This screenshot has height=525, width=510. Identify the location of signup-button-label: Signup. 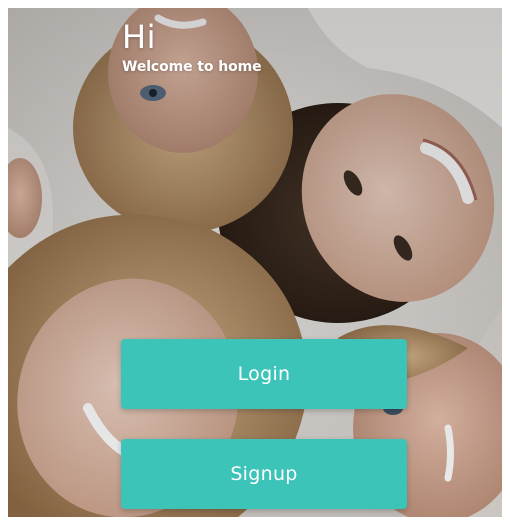
(264, 474).